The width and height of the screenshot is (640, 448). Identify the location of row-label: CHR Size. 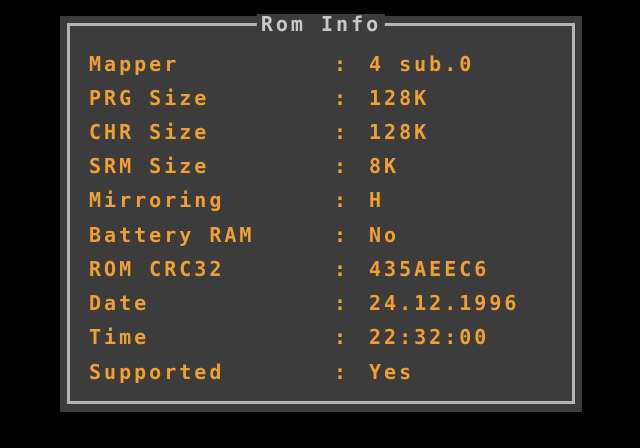
(149, 132).